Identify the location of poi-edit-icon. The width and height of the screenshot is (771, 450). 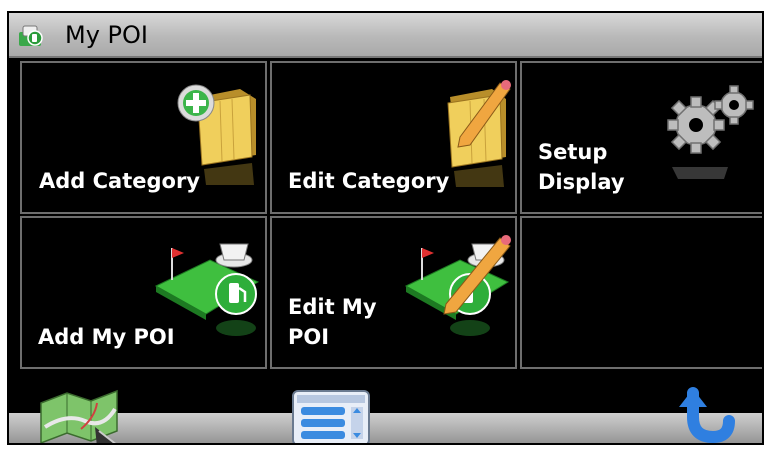
(457, 285).